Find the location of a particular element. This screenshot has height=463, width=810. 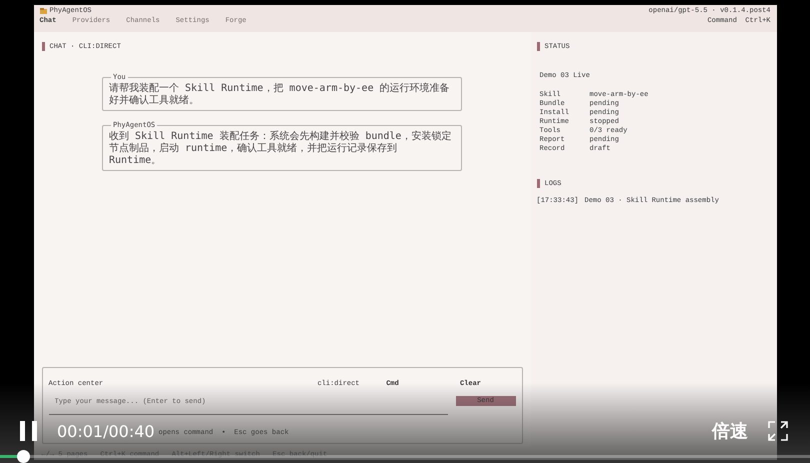

fullscreen-icon is located at coordinates (778, 431).